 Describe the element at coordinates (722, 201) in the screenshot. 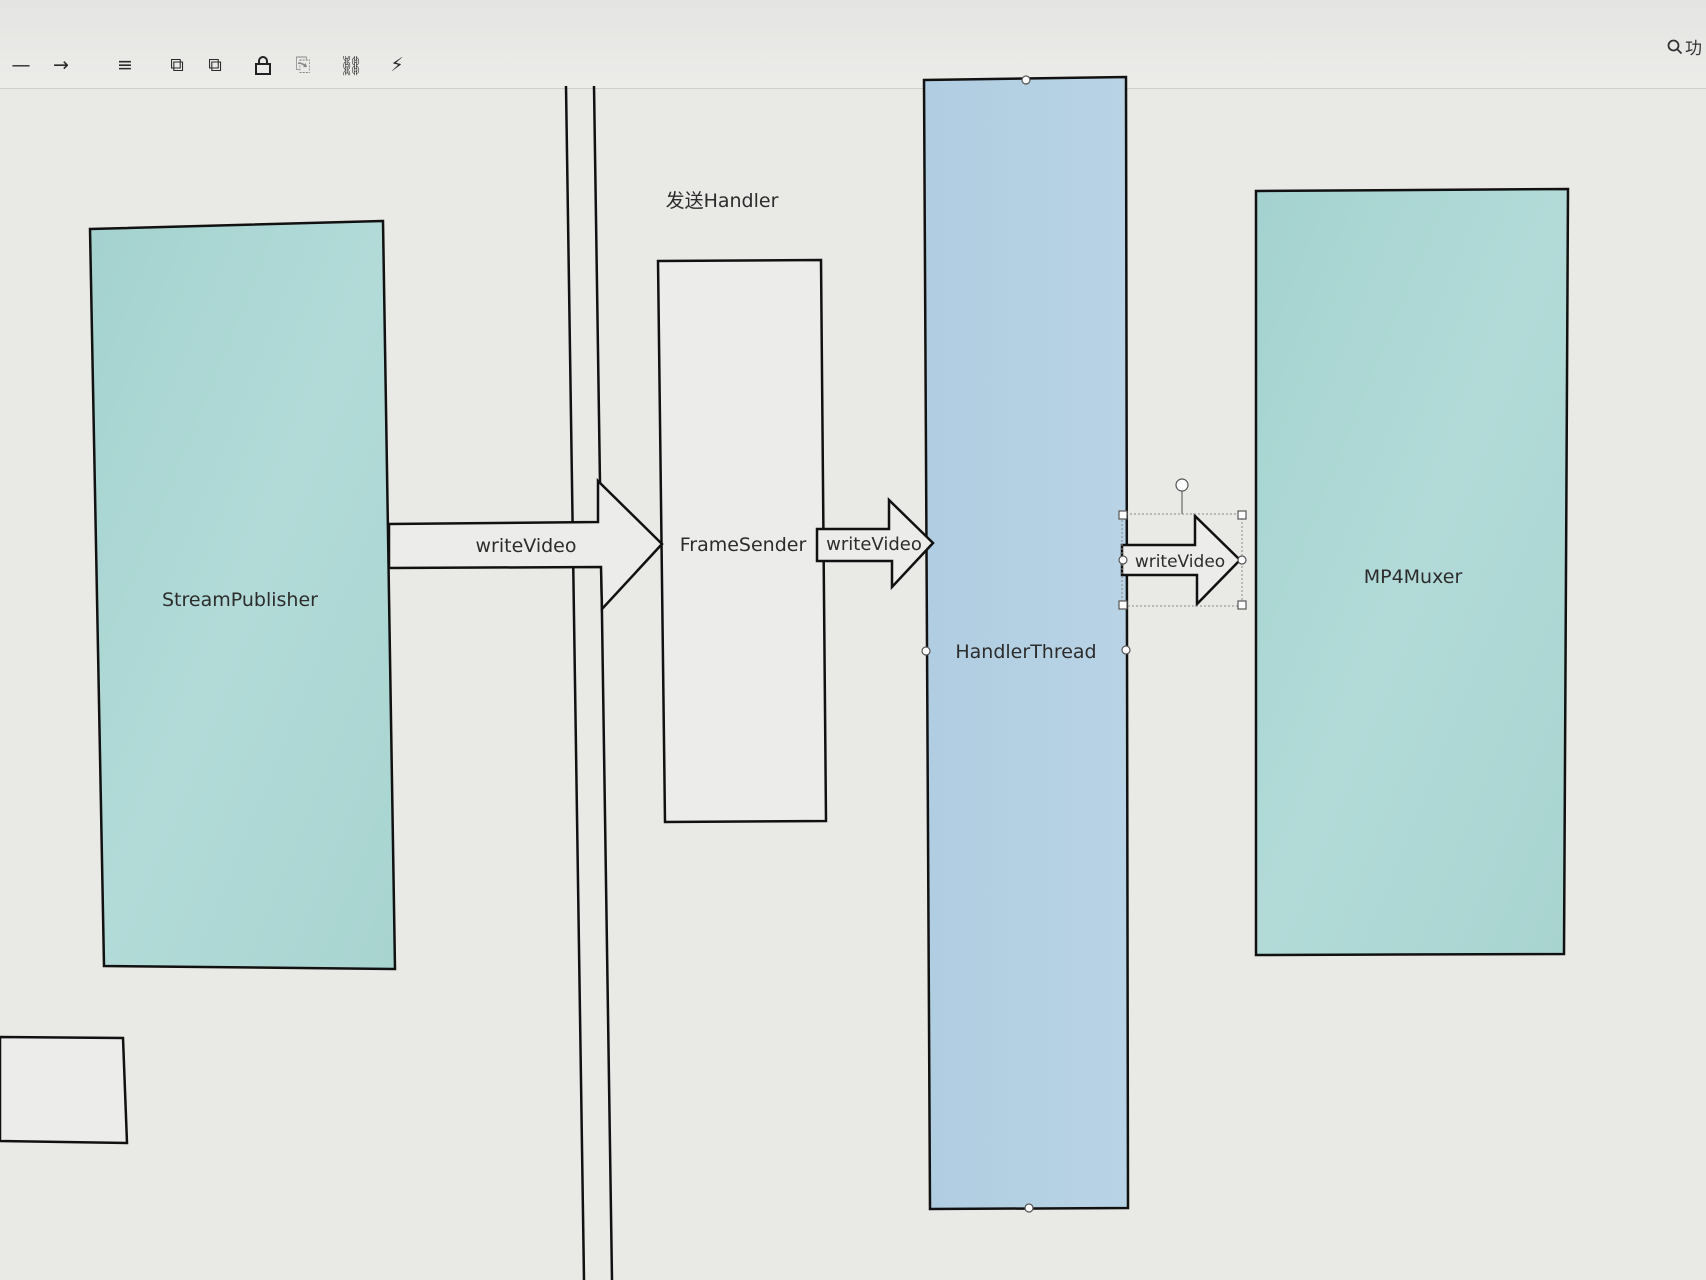

I see `section-label: 发送Handler` at that location.